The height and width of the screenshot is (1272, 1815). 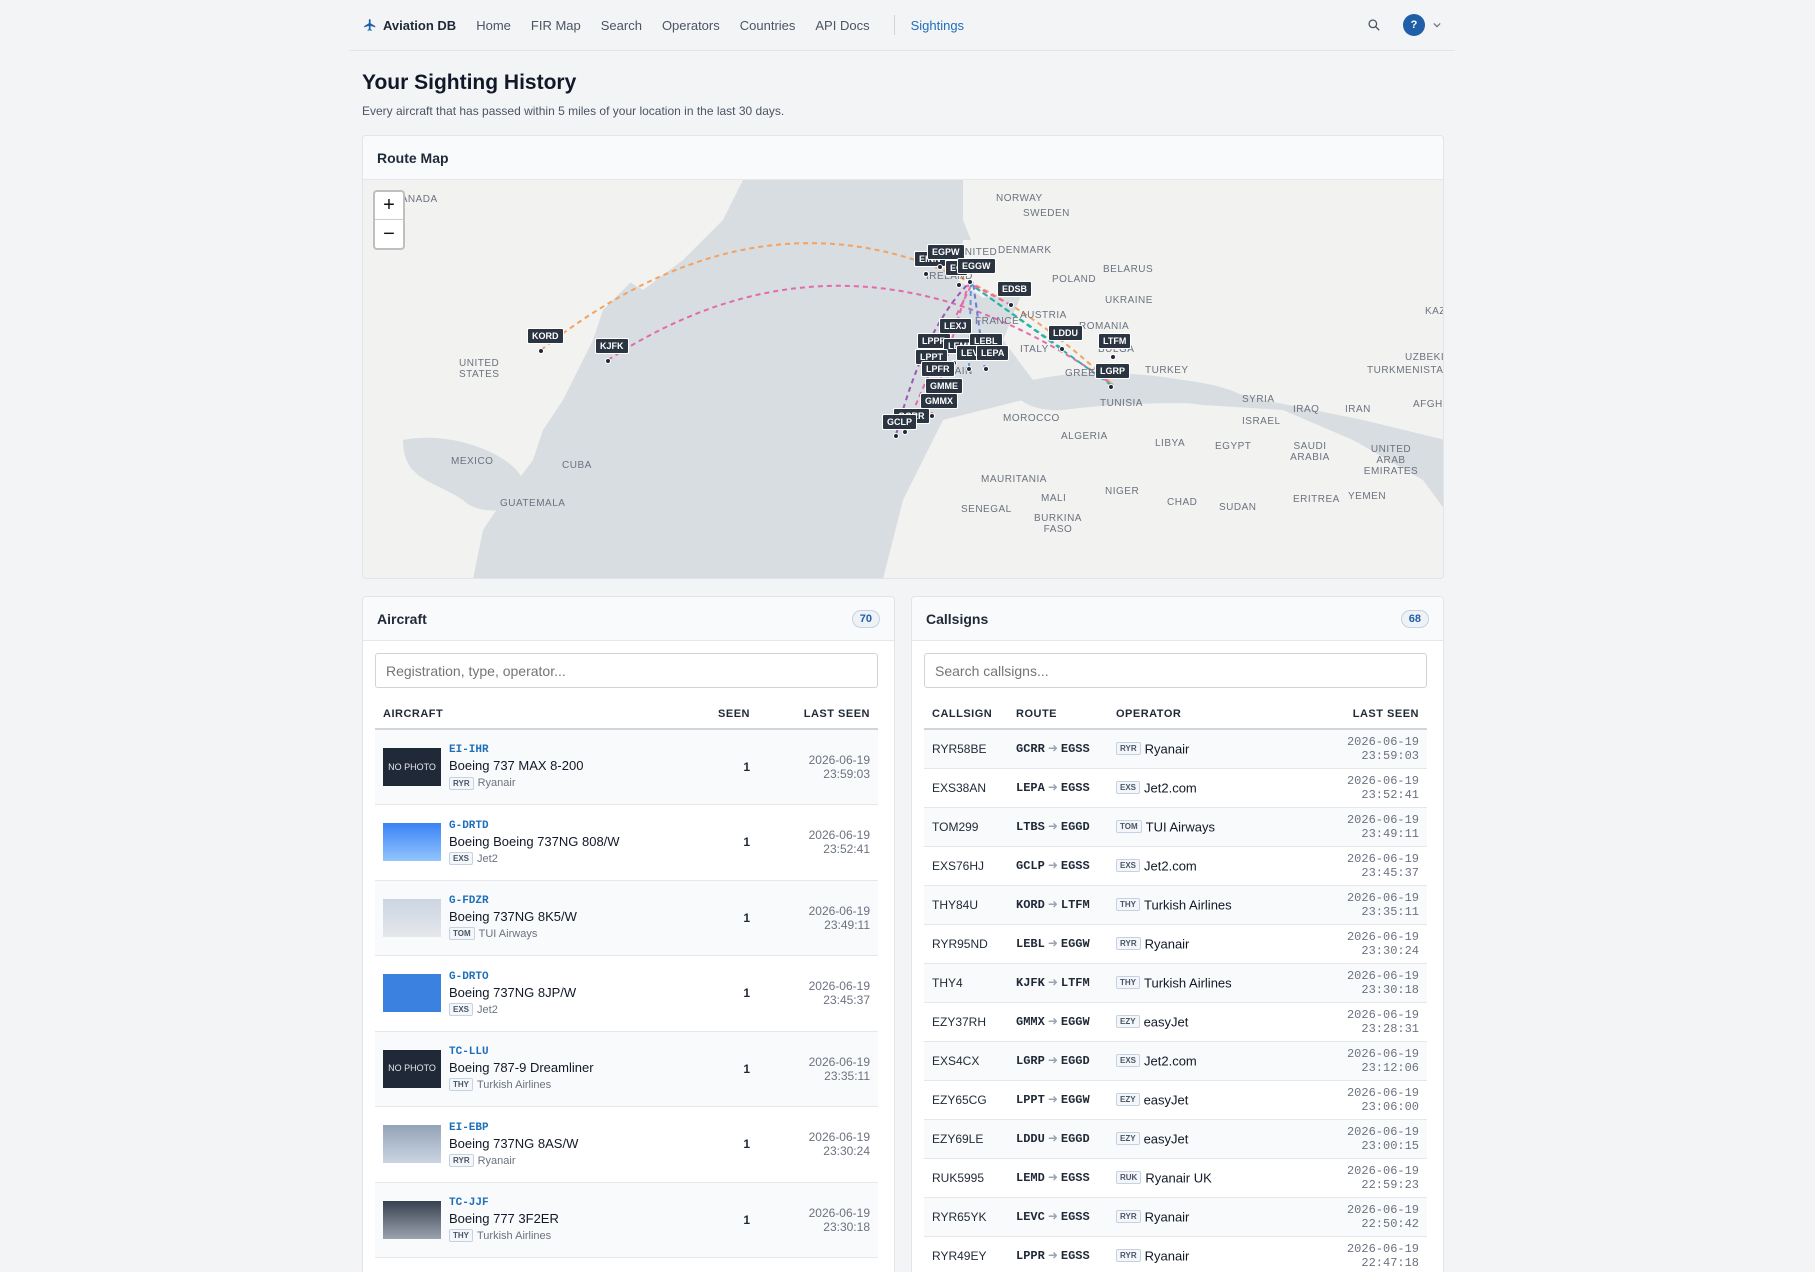 What do you see at coordinates (938, 369) in the screenshot?
I see `airport-label-lpfr: LPFR` at bounding box center [938, 369].